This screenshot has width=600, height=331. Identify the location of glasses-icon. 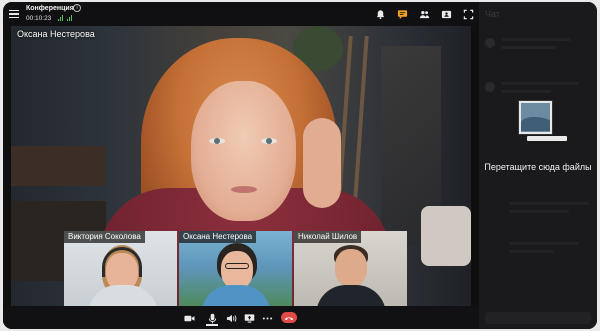
(237, 266).